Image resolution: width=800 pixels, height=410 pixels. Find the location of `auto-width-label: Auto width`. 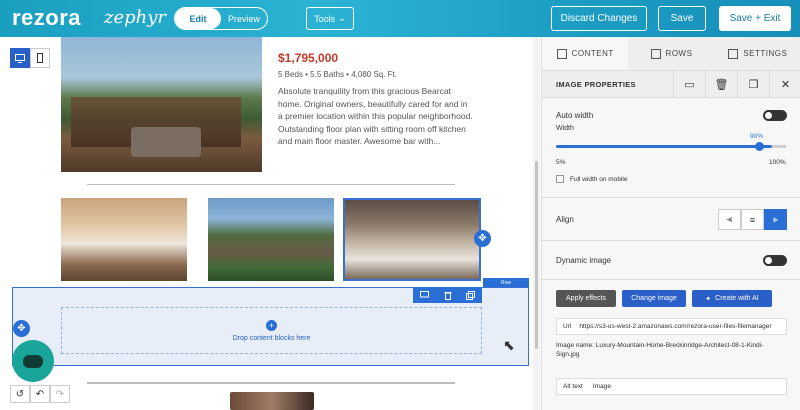

auto-width-label: Auto width is located at coordinates (575, 115).